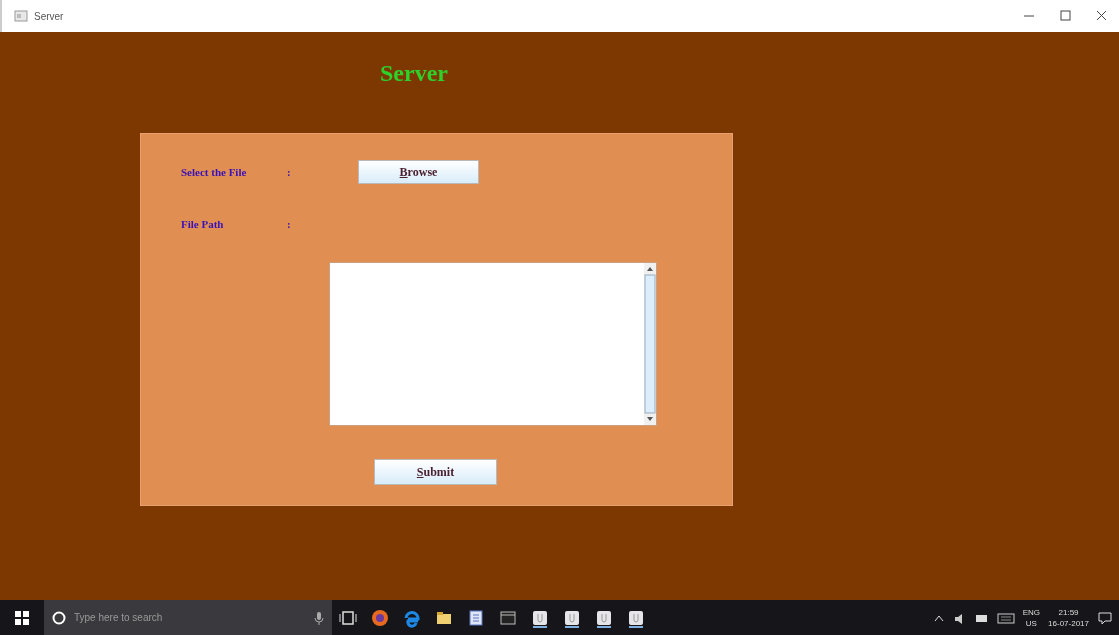 The height and width of the screenshot is (635, 1119). Describe the element at coordinates (1105, 617) in the screenshot. I see `notification-icon` at that location.